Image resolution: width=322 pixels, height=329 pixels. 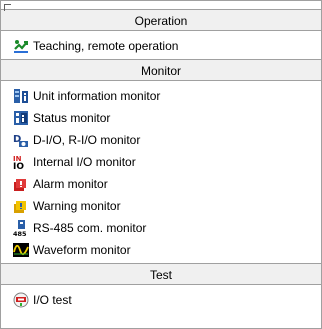 What do you see at coordinates (7, 7) in the screenshot?
I see `corner-marker` at bounding box center [7, 7].